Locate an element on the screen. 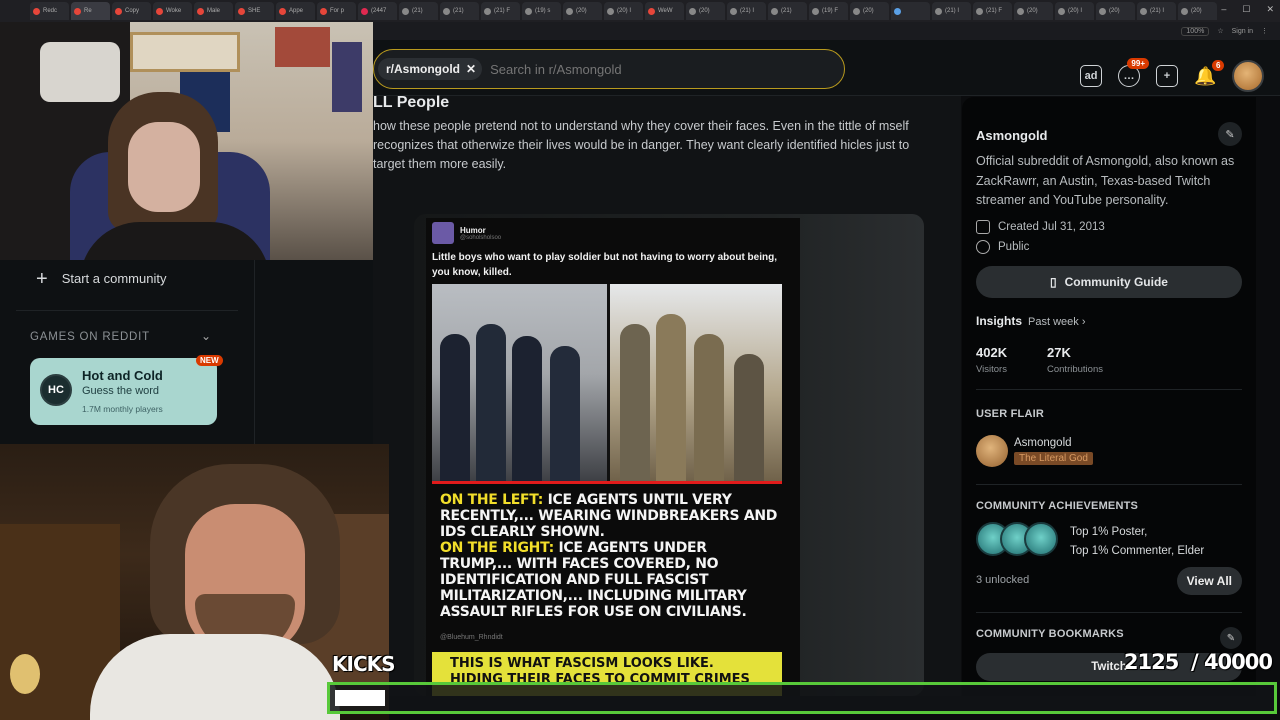  browser-tab: SHE is located at coordinates (254, 11).